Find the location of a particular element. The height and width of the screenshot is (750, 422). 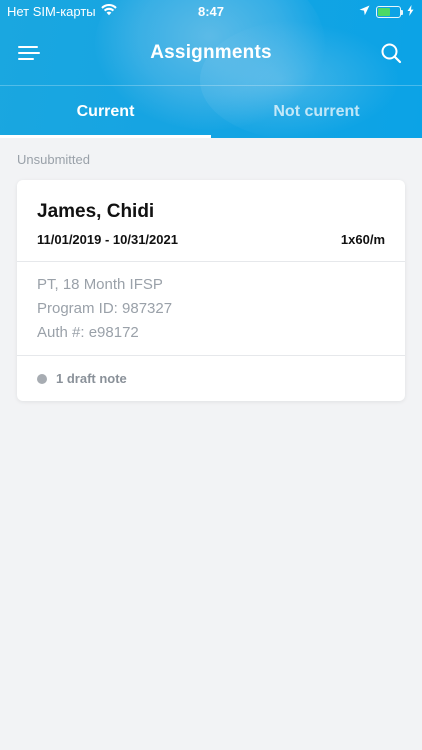

tab-current-label: Current is located at coordinates (105, 111).